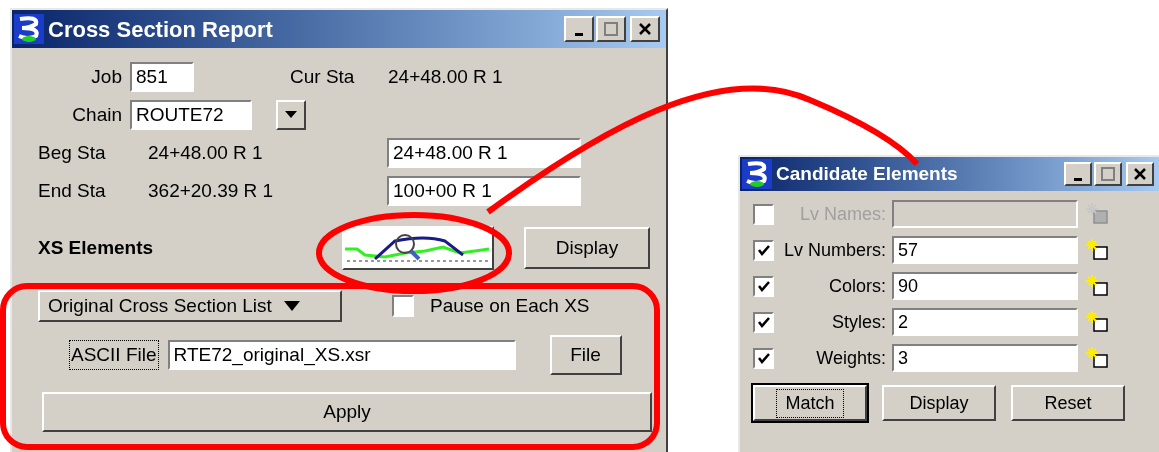 The height and width of the screenshot is (452, 1159). Describe the element at coordinates (587, 248) in the screenshot. I see `display-button: Display` at that location.